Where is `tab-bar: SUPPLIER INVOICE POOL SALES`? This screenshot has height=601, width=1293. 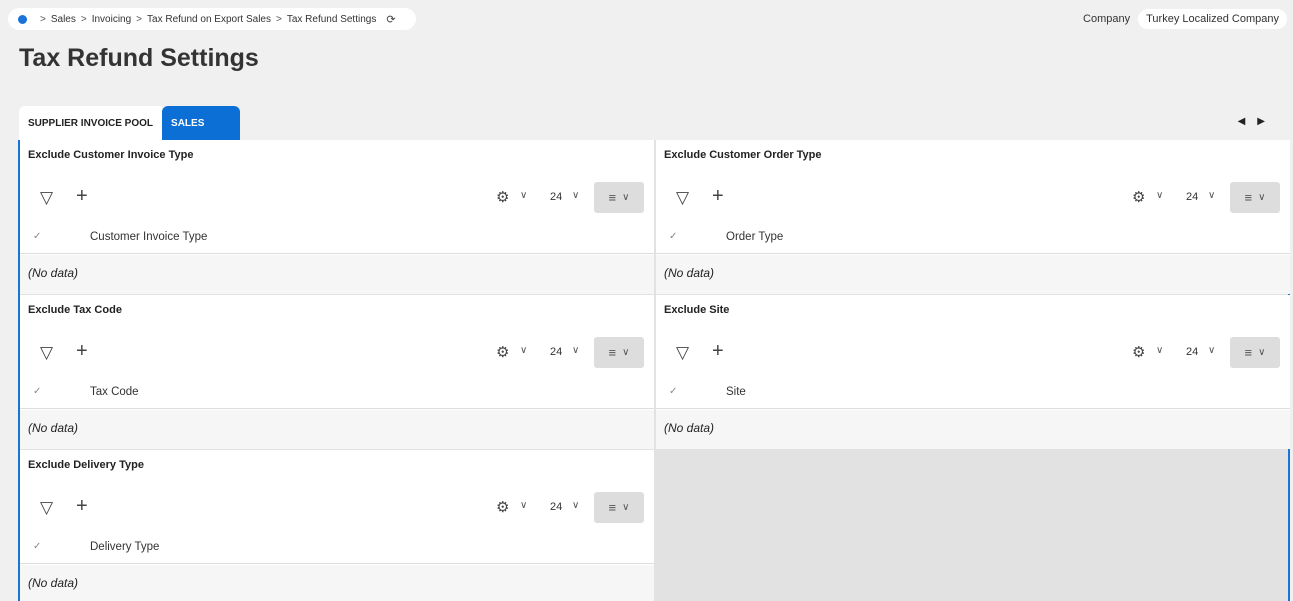
tab-bar: SUPPLIER INVOICE POOL SALES is located at coordinates (130, 123).